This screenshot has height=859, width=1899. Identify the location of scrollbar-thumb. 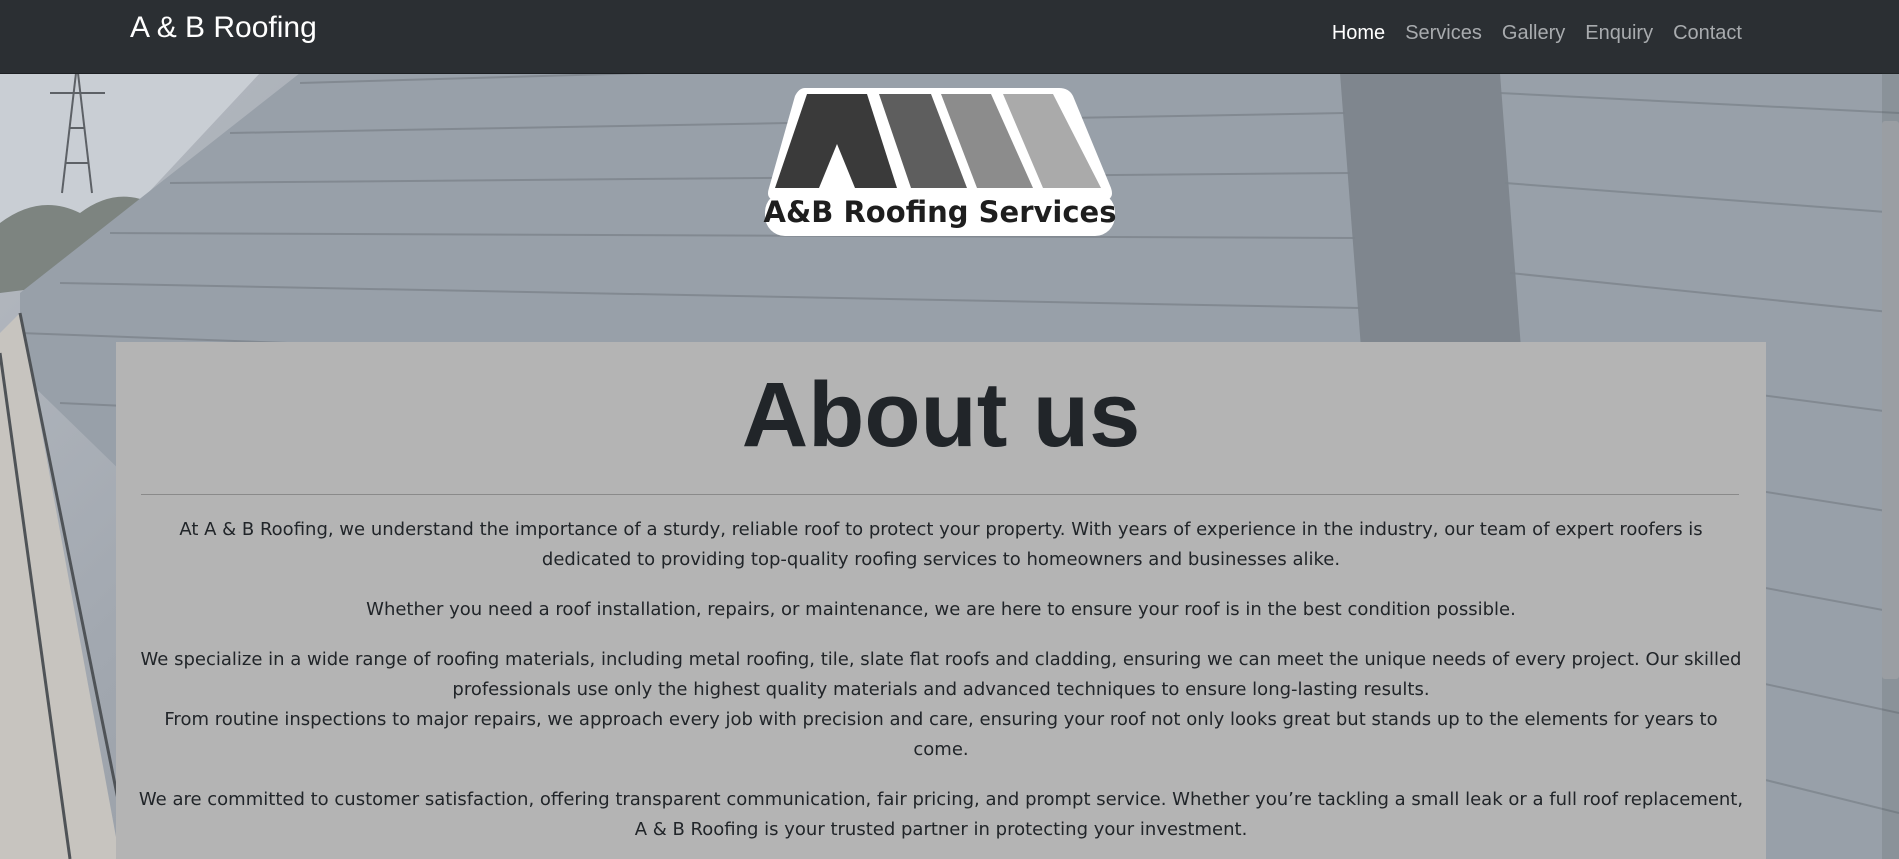
(1890, 400).